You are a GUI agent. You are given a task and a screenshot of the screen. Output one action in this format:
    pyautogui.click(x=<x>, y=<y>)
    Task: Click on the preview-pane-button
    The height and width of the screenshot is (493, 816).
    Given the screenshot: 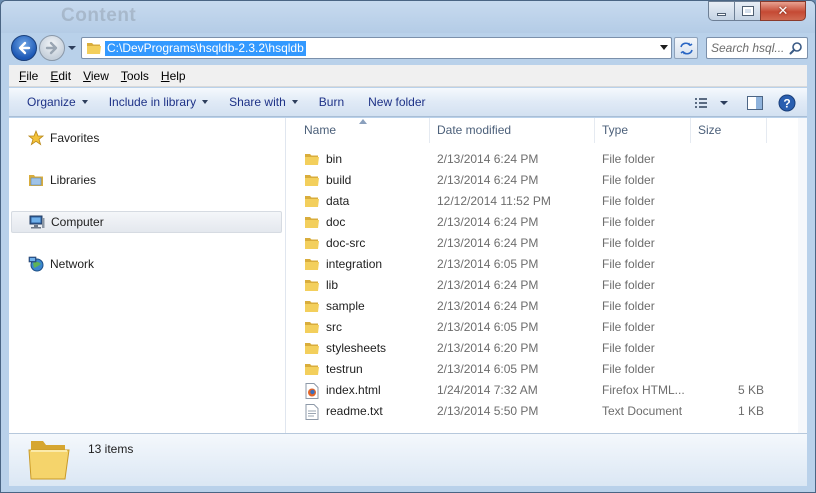 What is the action you would take?
    pyautogui.click(x=755, y=103)
    